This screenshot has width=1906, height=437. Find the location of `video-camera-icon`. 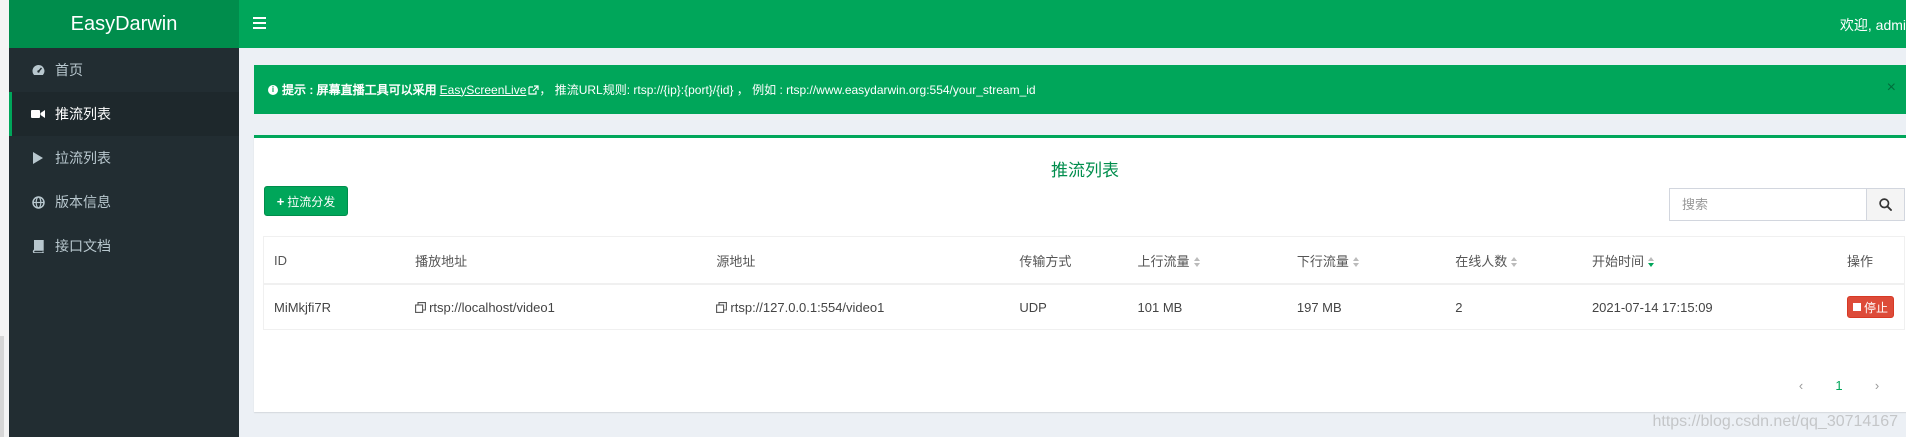

video-camera-icon is located at coordinates (38, 114).